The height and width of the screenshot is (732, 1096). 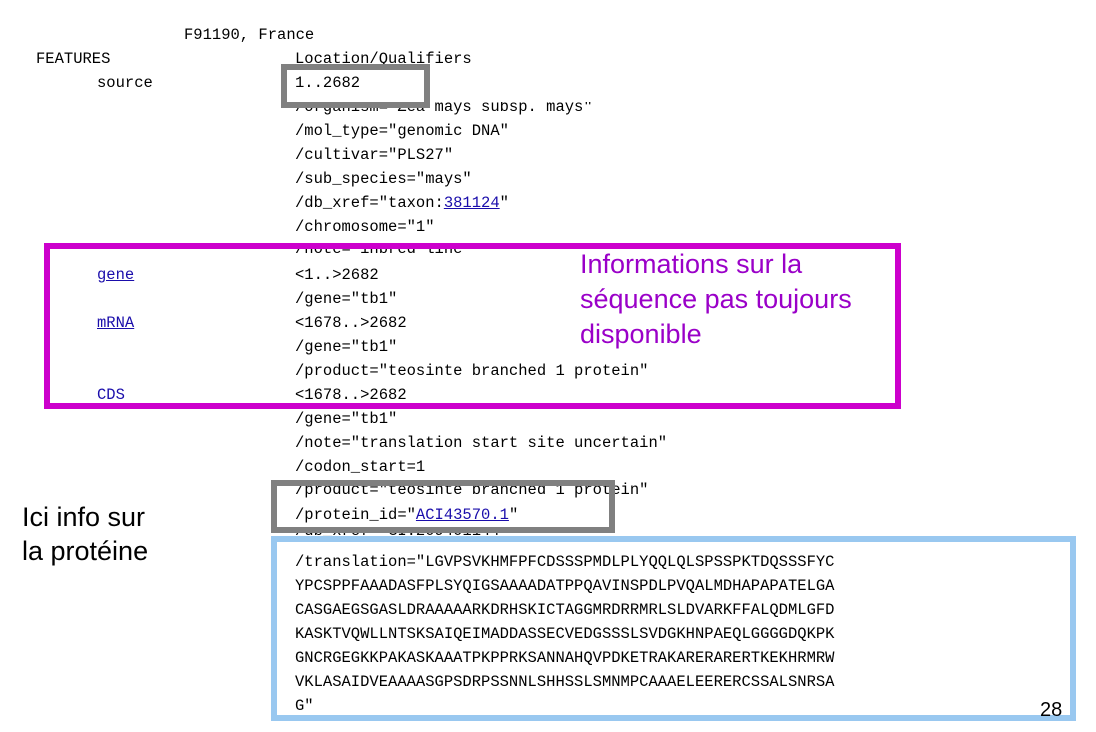 I want to click on codon-start-qualifier: /codon_start=1, so click(x=360, y=467).